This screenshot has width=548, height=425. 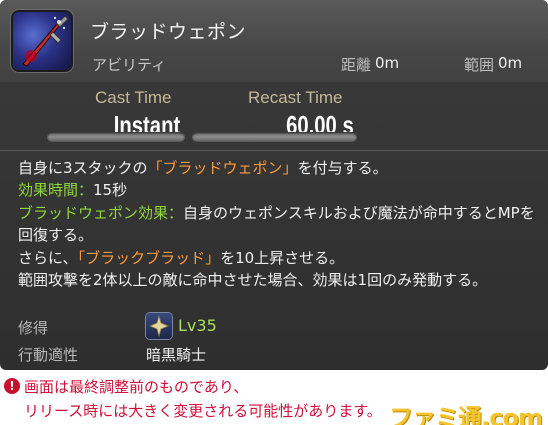 I want to click on radius-value: 0m, so click(x=510, y=63).